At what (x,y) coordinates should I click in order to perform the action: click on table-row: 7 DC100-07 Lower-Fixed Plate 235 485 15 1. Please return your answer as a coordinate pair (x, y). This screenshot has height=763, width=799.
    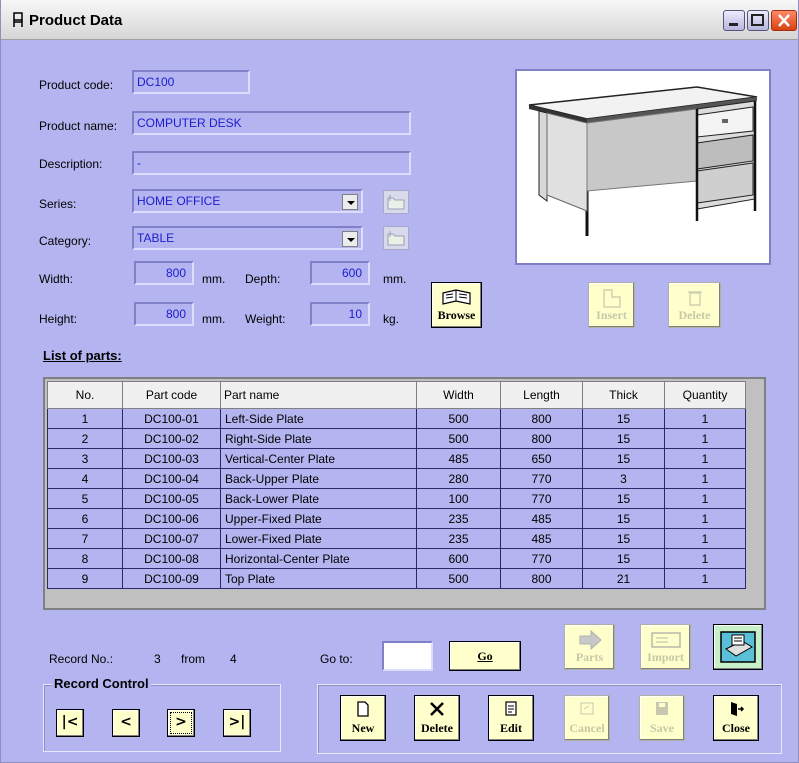
    Looking at the image, I should click on (396, 538).